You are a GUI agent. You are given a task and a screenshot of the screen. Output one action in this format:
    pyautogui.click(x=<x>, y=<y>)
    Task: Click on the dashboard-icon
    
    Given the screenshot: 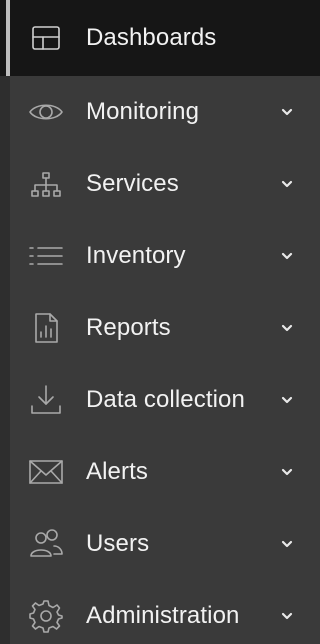 What is the action you would take?
    pyautogui.click(x=46, y=38)
    